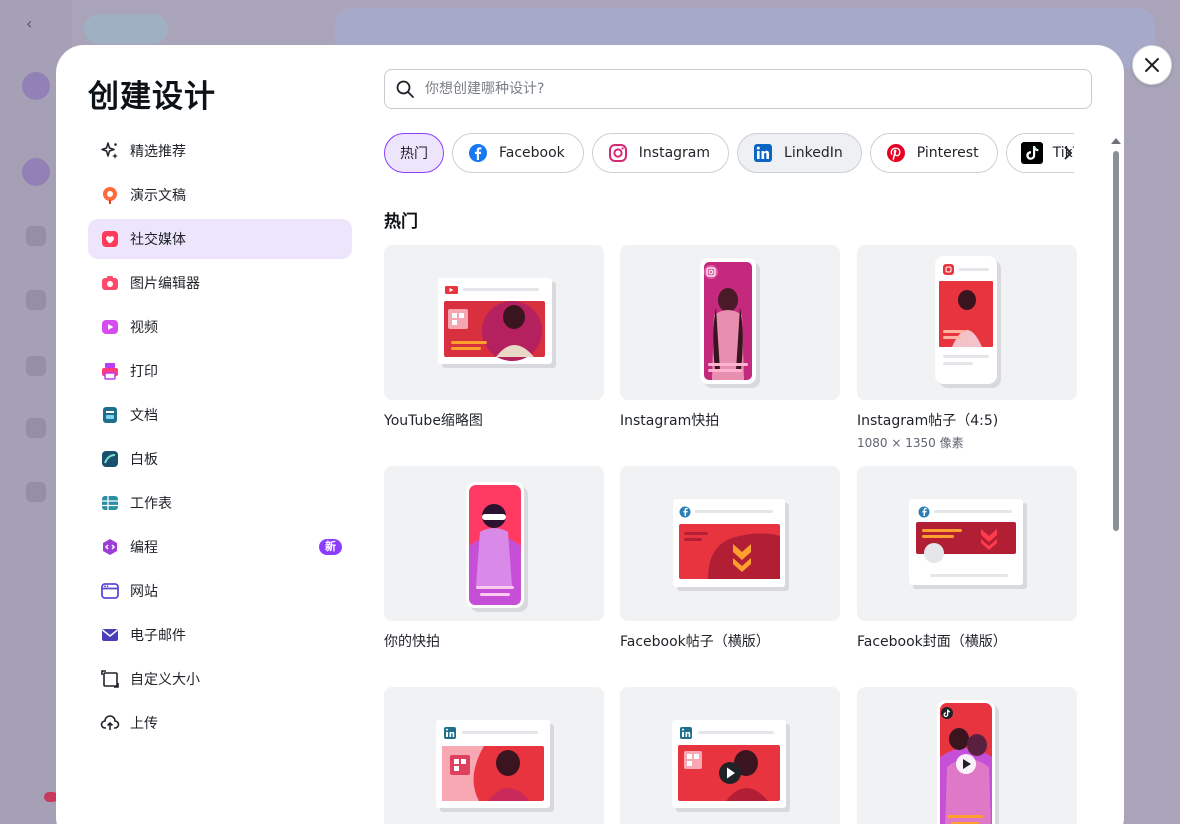 The height and width of the screenshot is (824, 1180). What do you see at coordinates (813, 153) in the screenshot?
I see `chip-label: LinkedIn` at bounding box center [813, 153].